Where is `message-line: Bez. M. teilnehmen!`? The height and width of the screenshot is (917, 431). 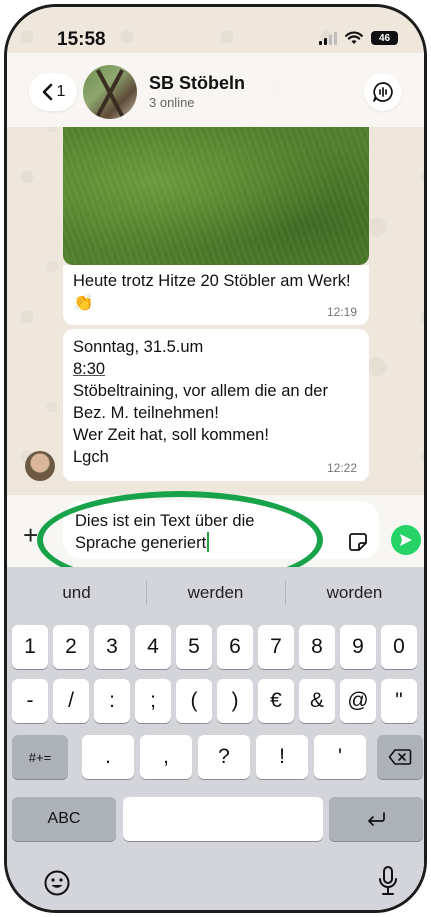 message-line: Bez. M. teilnehmen! is located at coordinates (146, 413).